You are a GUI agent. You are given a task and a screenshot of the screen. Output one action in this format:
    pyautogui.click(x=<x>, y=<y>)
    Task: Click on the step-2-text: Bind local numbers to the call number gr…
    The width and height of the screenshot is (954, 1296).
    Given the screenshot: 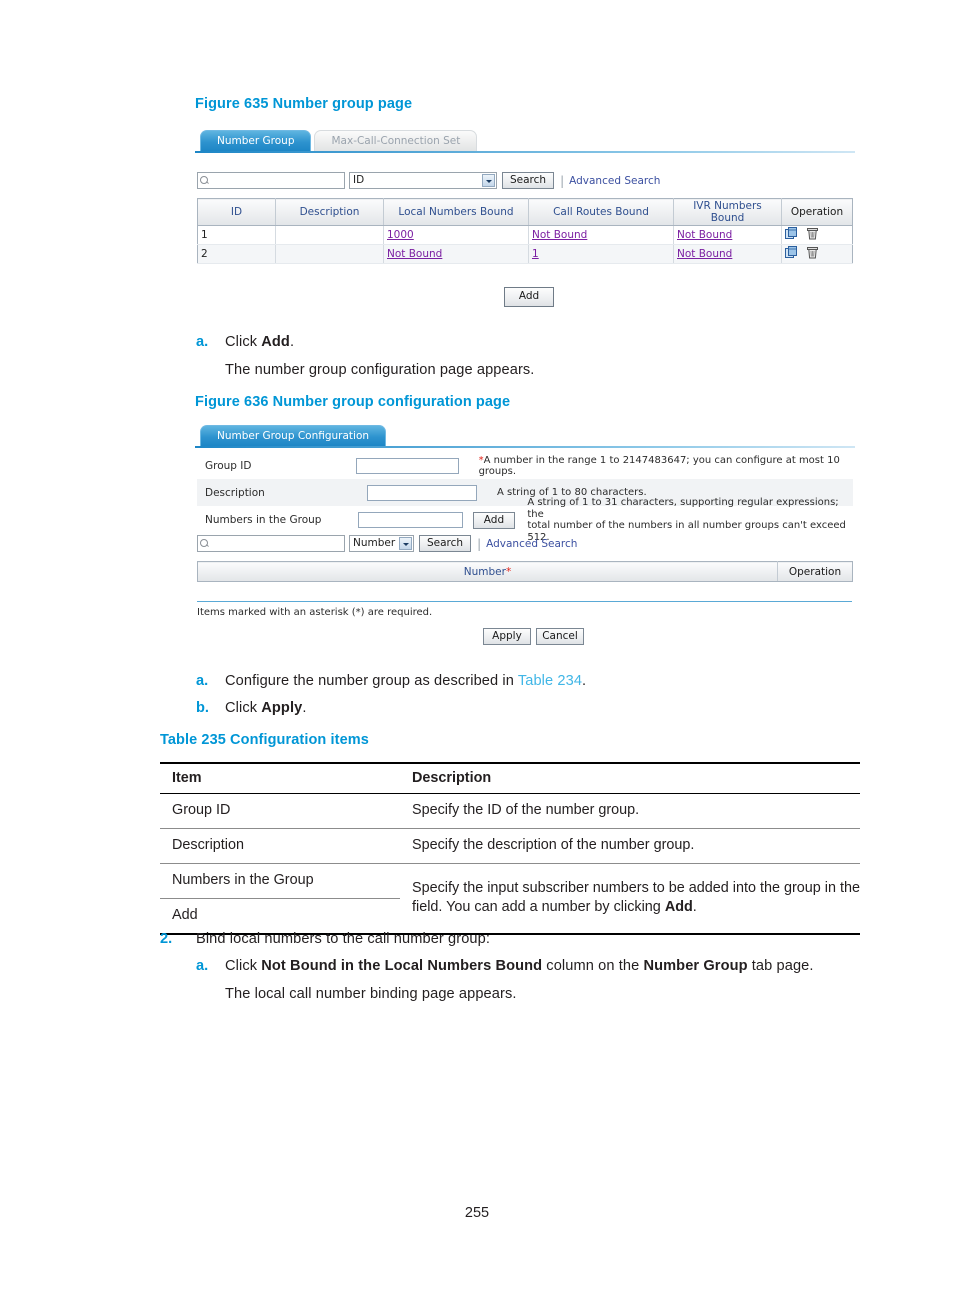 What is the action you would take?
    pyautogui.click(x=343, y=939)
    